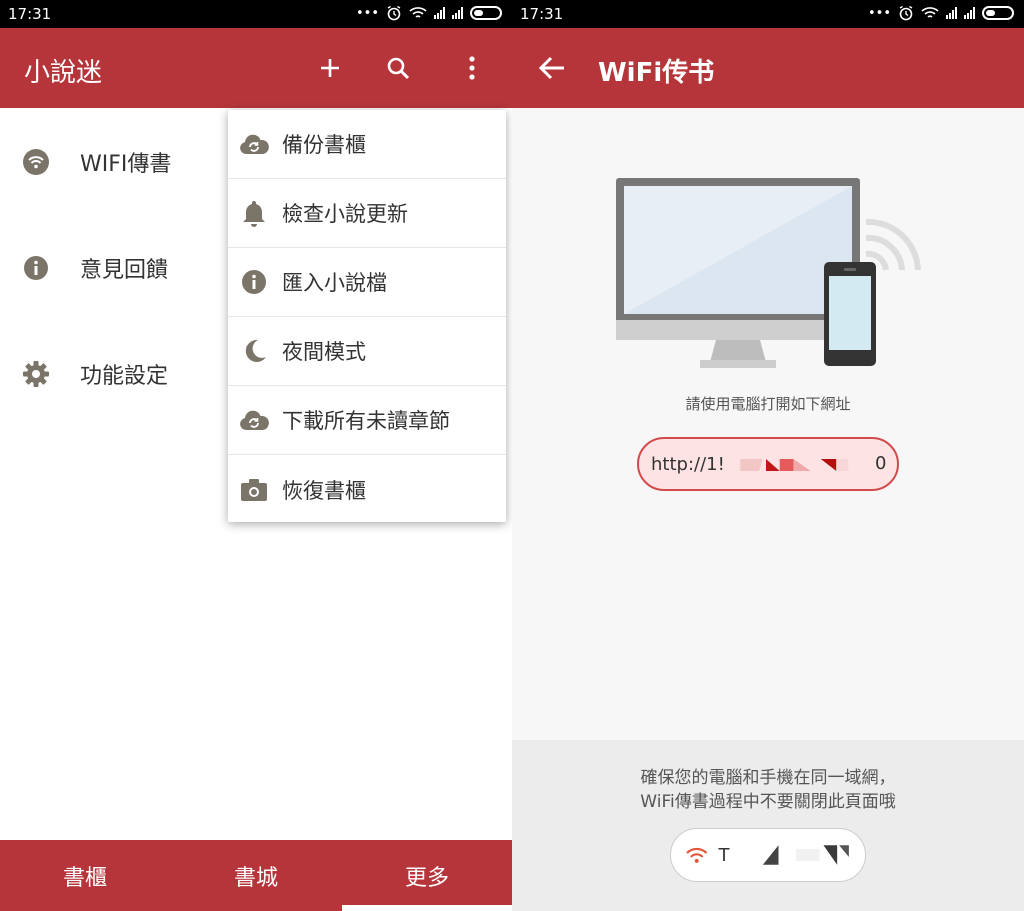  I want to click on search-button, so click(398, 68).